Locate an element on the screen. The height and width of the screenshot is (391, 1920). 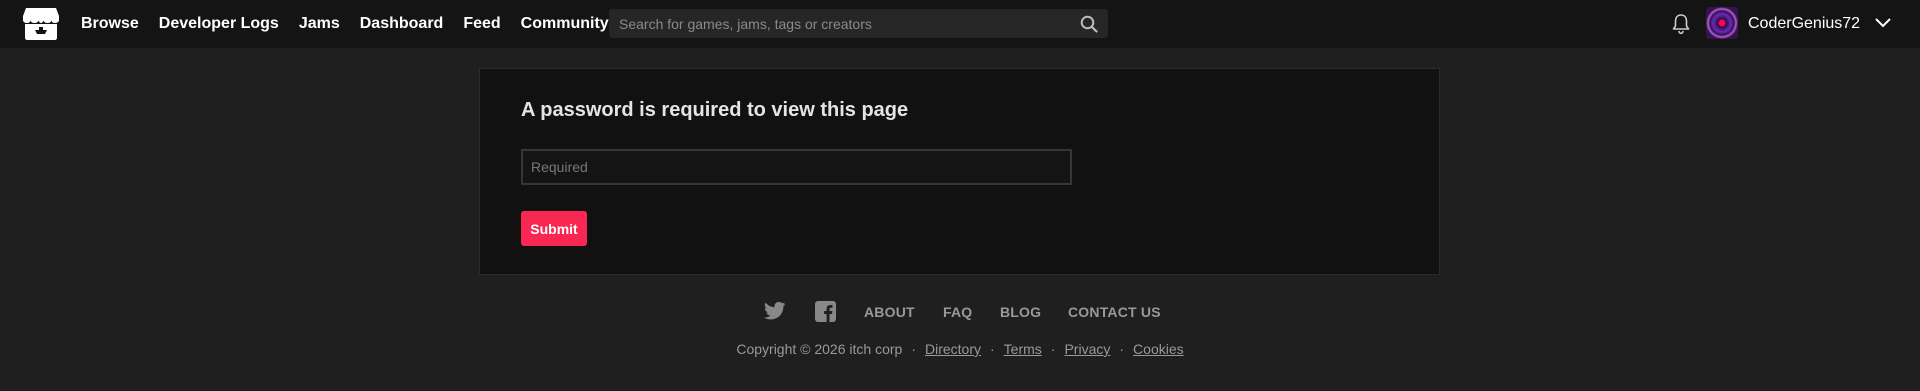
legal-link-terms: Terms is located at coordinates (1023, 349).